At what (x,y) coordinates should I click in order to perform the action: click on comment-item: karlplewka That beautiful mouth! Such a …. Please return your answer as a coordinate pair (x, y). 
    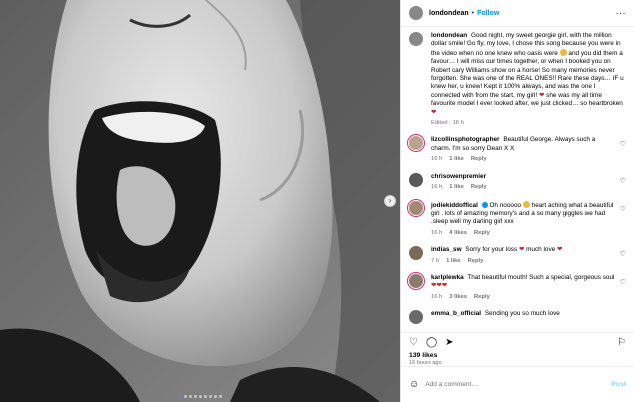
    Looking at the image, I should click on (517, 287).